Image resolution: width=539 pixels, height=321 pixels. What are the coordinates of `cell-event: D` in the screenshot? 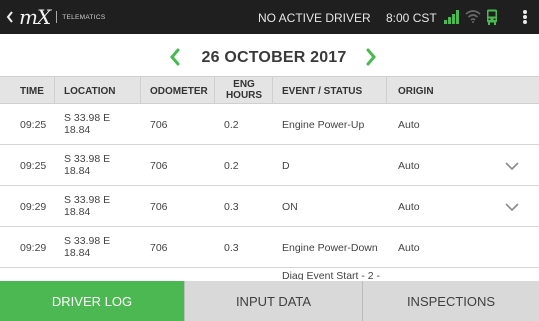 It's located at (286, 166).